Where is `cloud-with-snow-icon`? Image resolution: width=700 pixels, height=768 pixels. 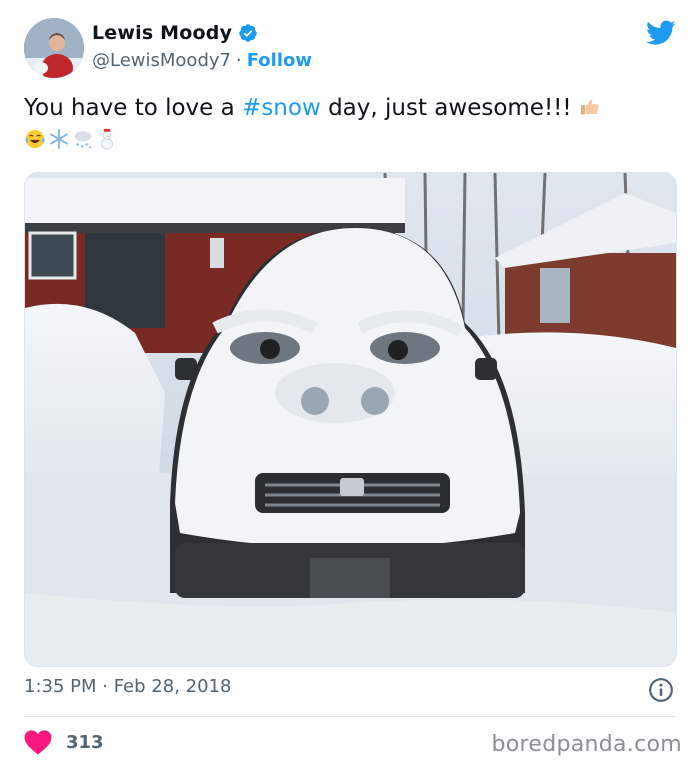
cloud-with-snow-icon is located at coordinates (83, 140).